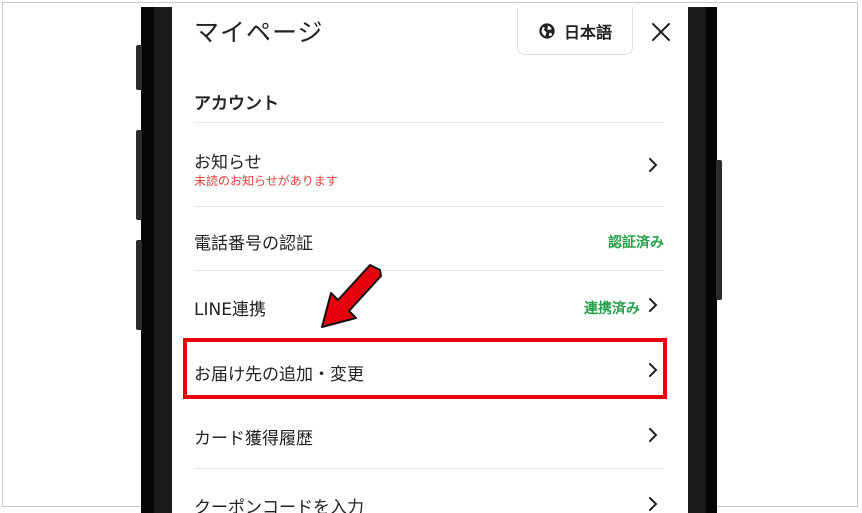  Describe the element at coordinates (266, 181) in the screenshot. I see `unread-notice-text: 未読のお知らせがあります` at that location.